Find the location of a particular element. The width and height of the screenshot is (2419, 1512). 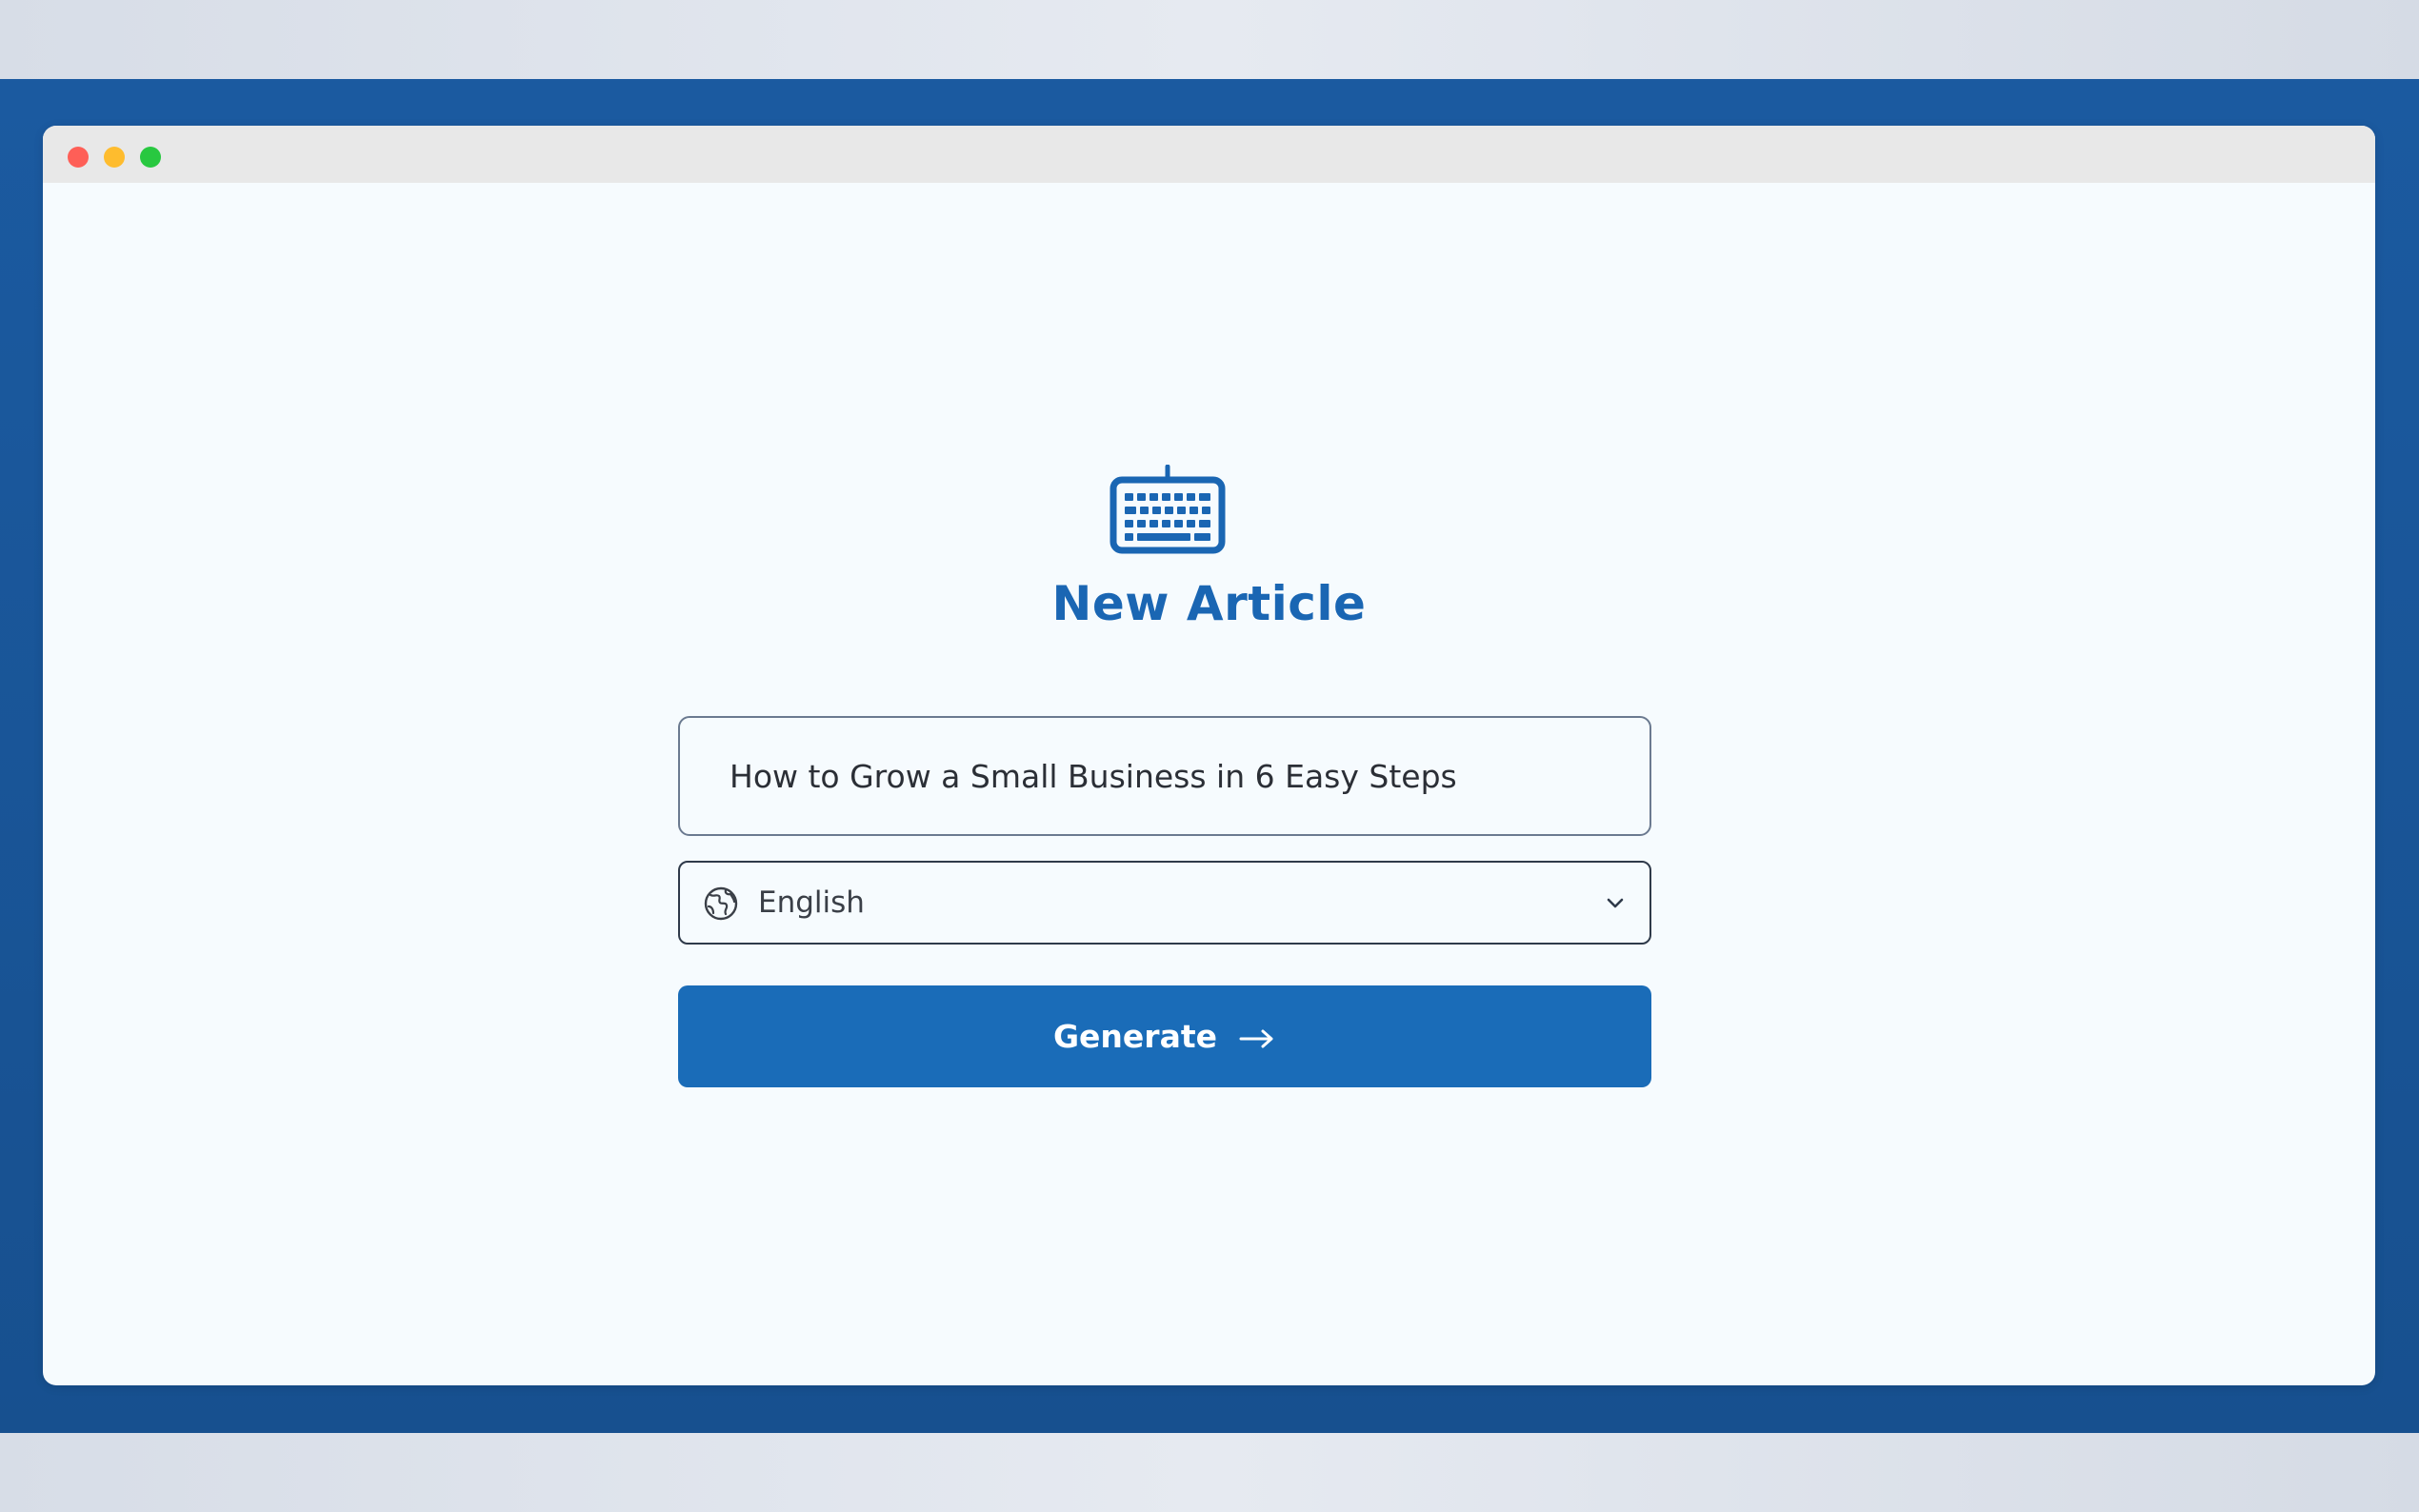

globe-icon is located at coordinates (721, 903).